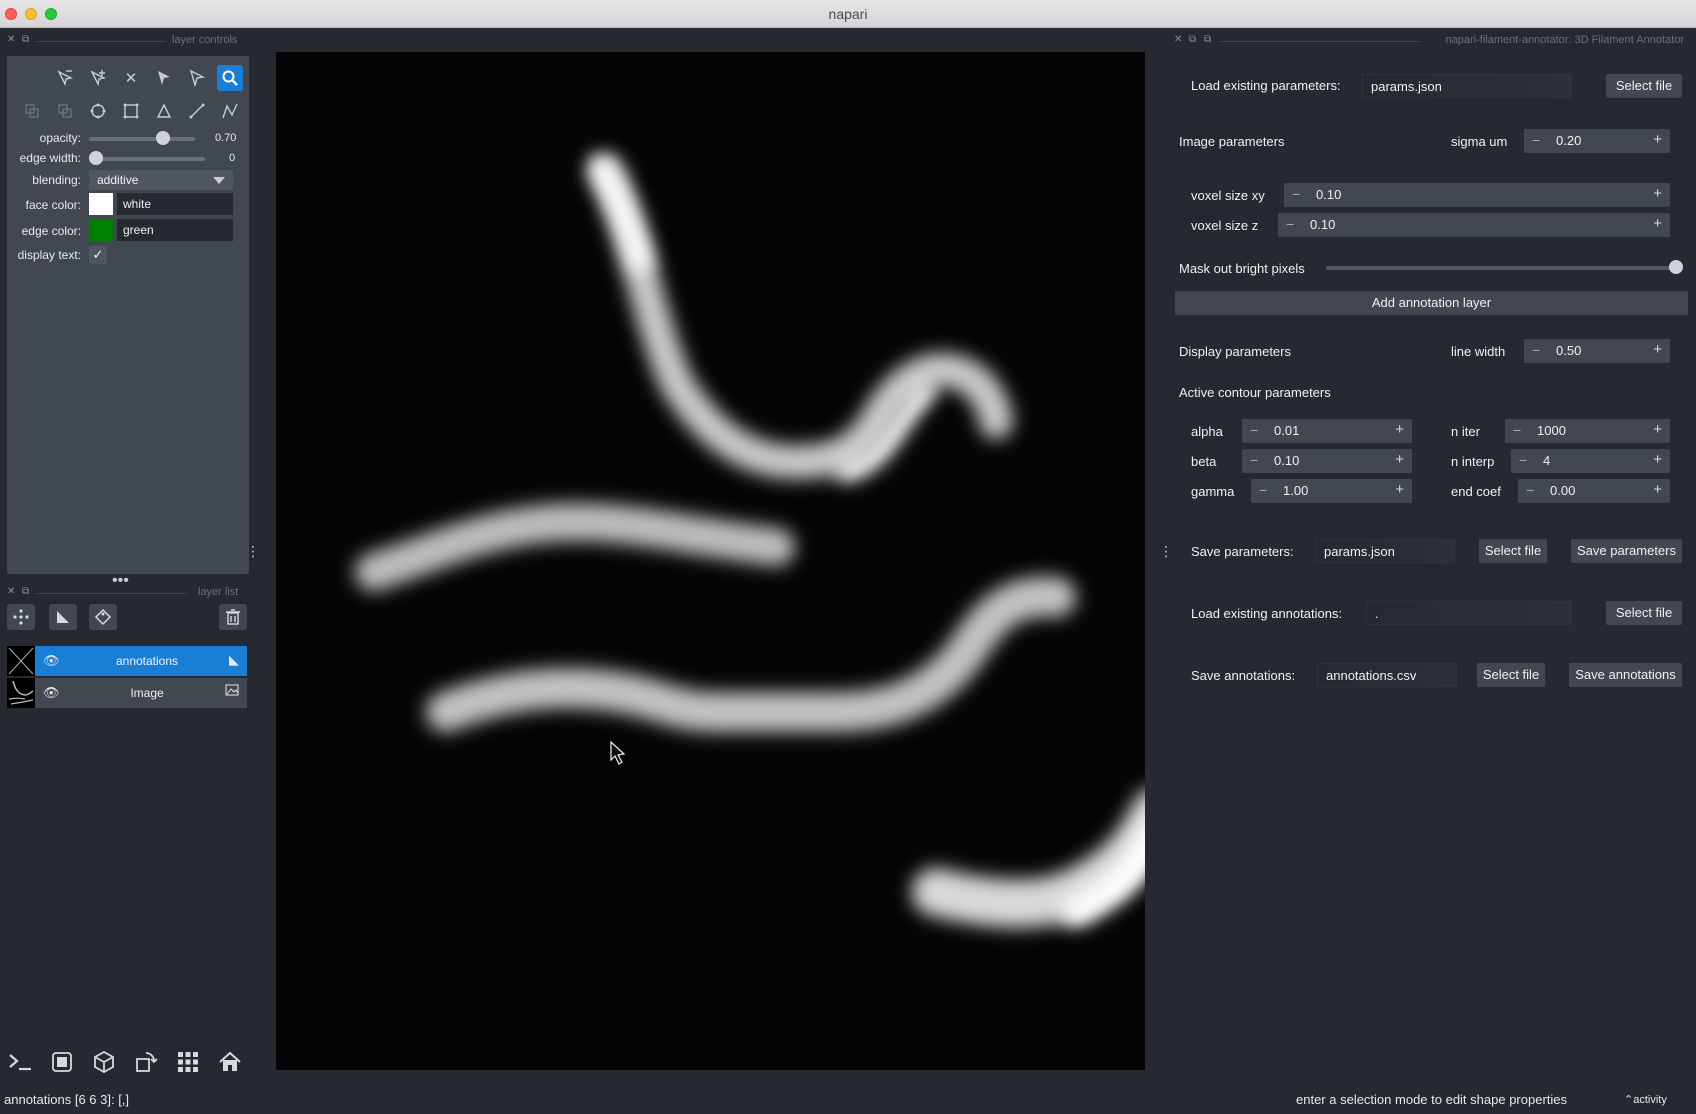 This screenshot has width=1696, height=1114. Describe the element at coordinates (32, 111) in the screenshot. I see `move-back-icon` at that location.